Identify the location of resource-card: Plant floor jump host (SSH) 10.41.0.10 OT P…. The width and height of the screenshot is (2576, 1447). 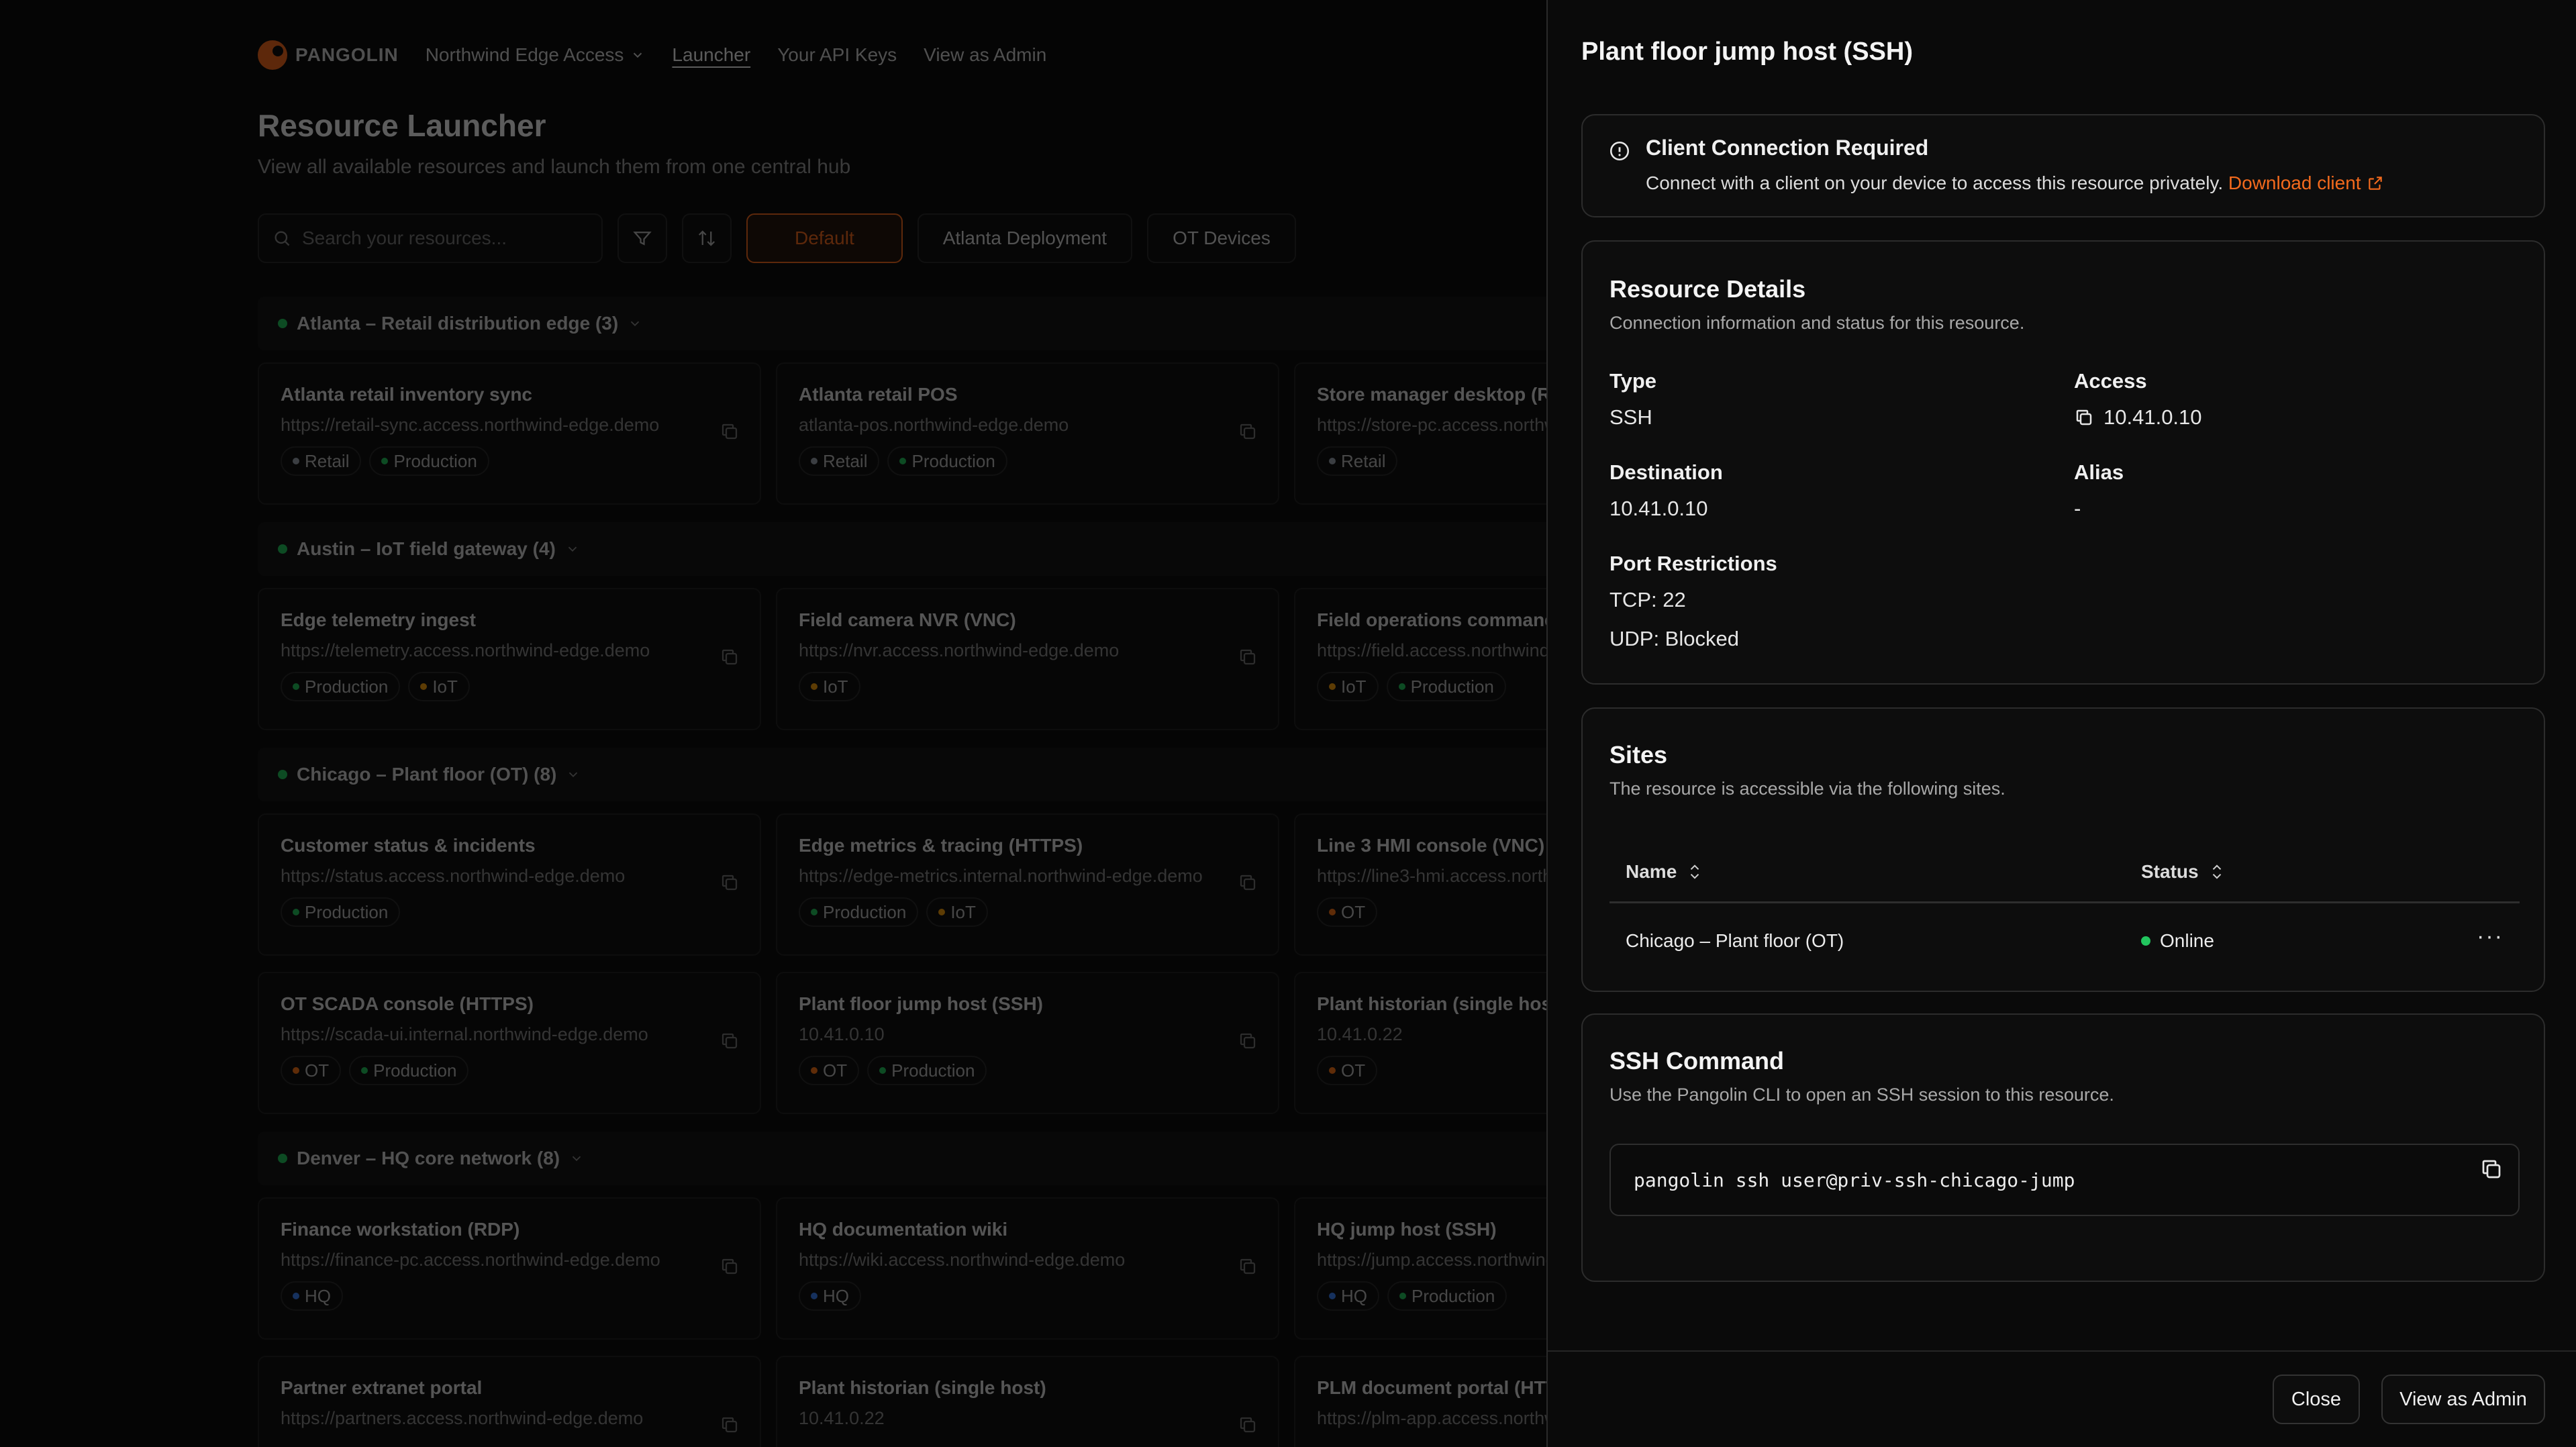
(1027, 1043).